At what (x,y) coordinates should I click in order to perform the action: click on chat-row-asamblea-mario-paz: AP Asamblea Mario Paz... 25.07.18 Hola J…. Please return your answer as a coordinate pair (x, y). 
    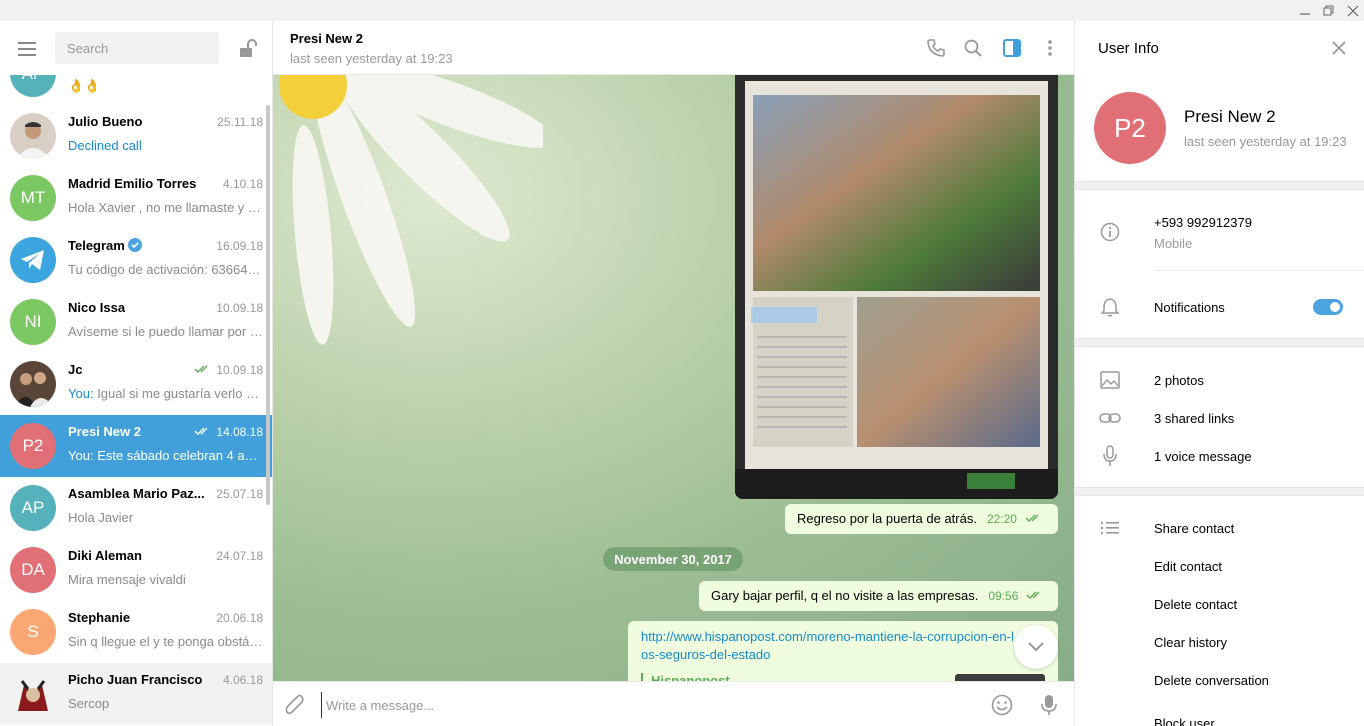
    Looking at the image, I should click on (136, 508).